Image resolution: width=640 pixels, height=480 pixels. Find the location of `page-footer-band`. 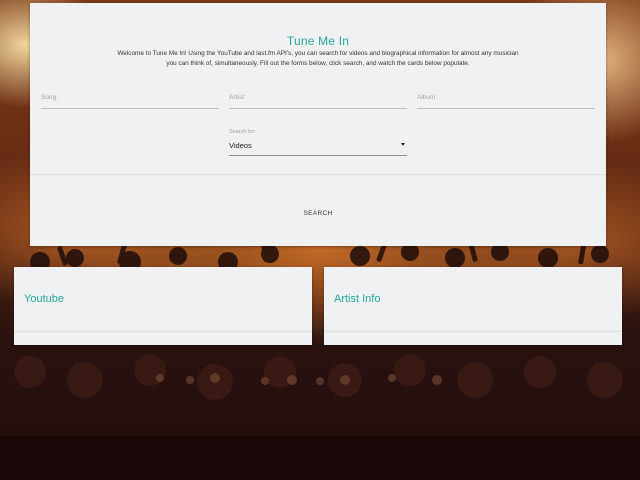

page-footer-band is located at coordinates (320, 458).